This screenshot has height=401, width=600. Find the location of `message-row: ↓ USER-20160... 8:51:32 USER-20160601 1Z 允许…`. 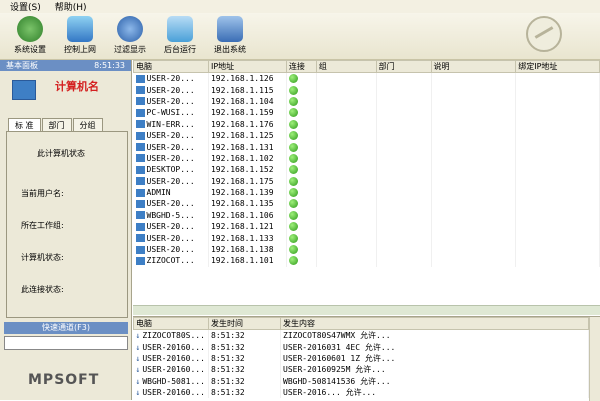

message-row: ↓ USER-20160... 8:51:32 USER-20160601 1Z 允许… is located at coordinates (361, 358).